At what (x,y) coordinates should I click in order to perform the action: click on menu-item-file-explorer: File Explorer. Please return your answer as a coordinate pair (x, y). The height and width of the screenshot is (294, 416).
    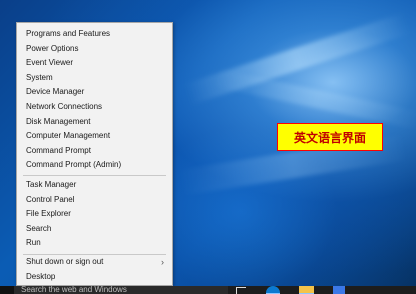
    Looking at the image, I should click on (94, 214).